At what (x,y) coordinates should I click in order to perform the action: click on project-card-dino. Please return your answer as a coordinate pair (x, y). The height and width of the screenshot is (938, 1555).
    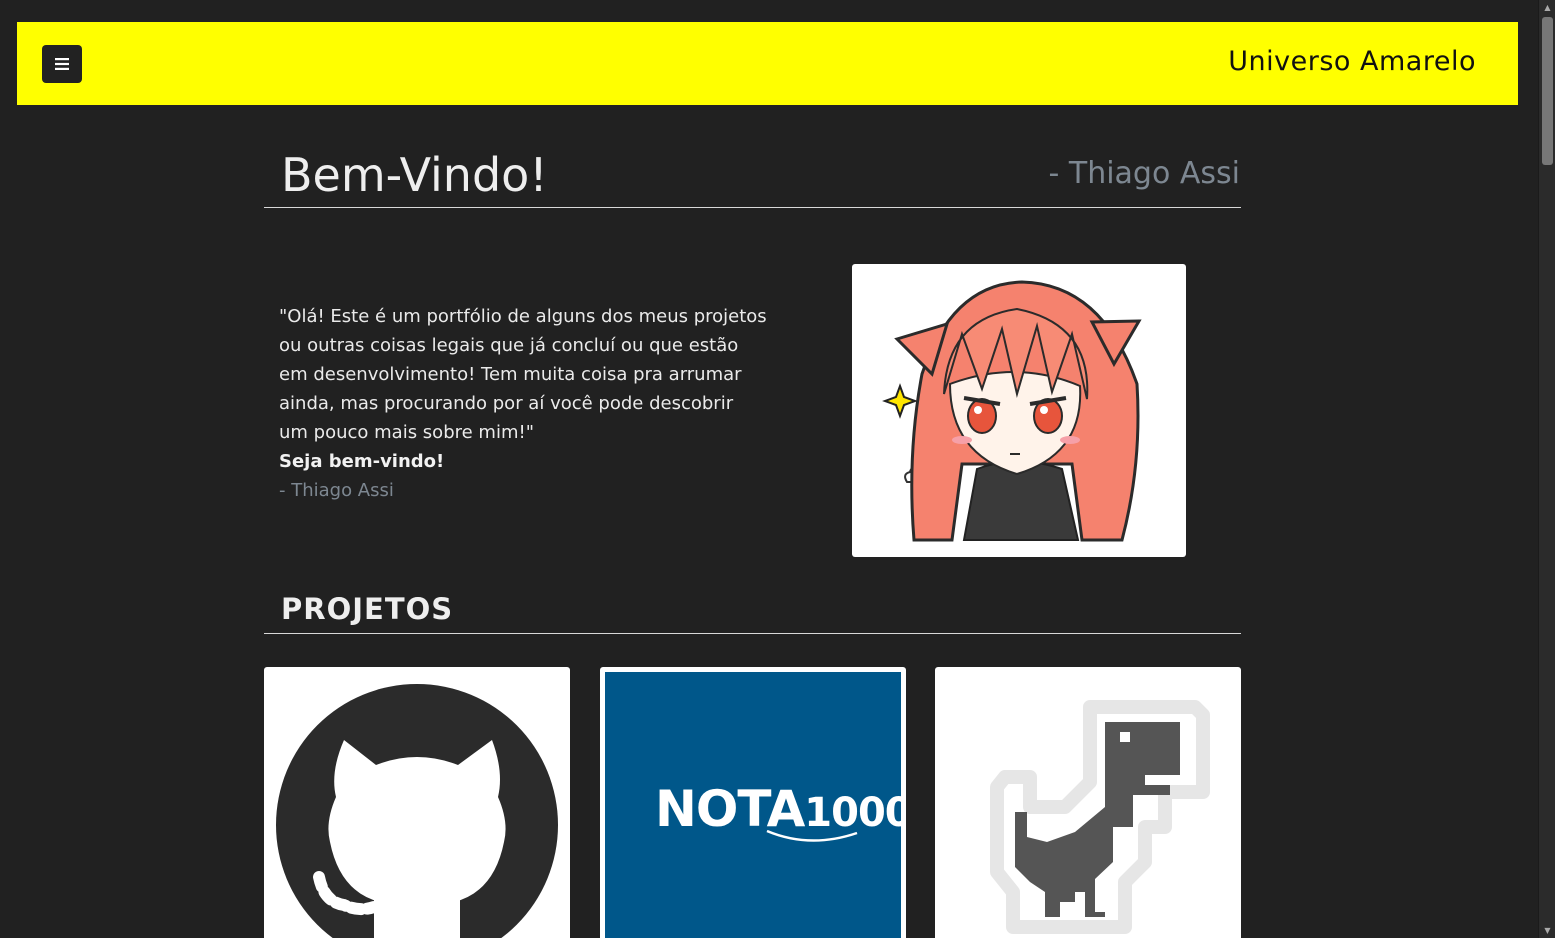
    Looking at the image, I should click on (1088, 802).